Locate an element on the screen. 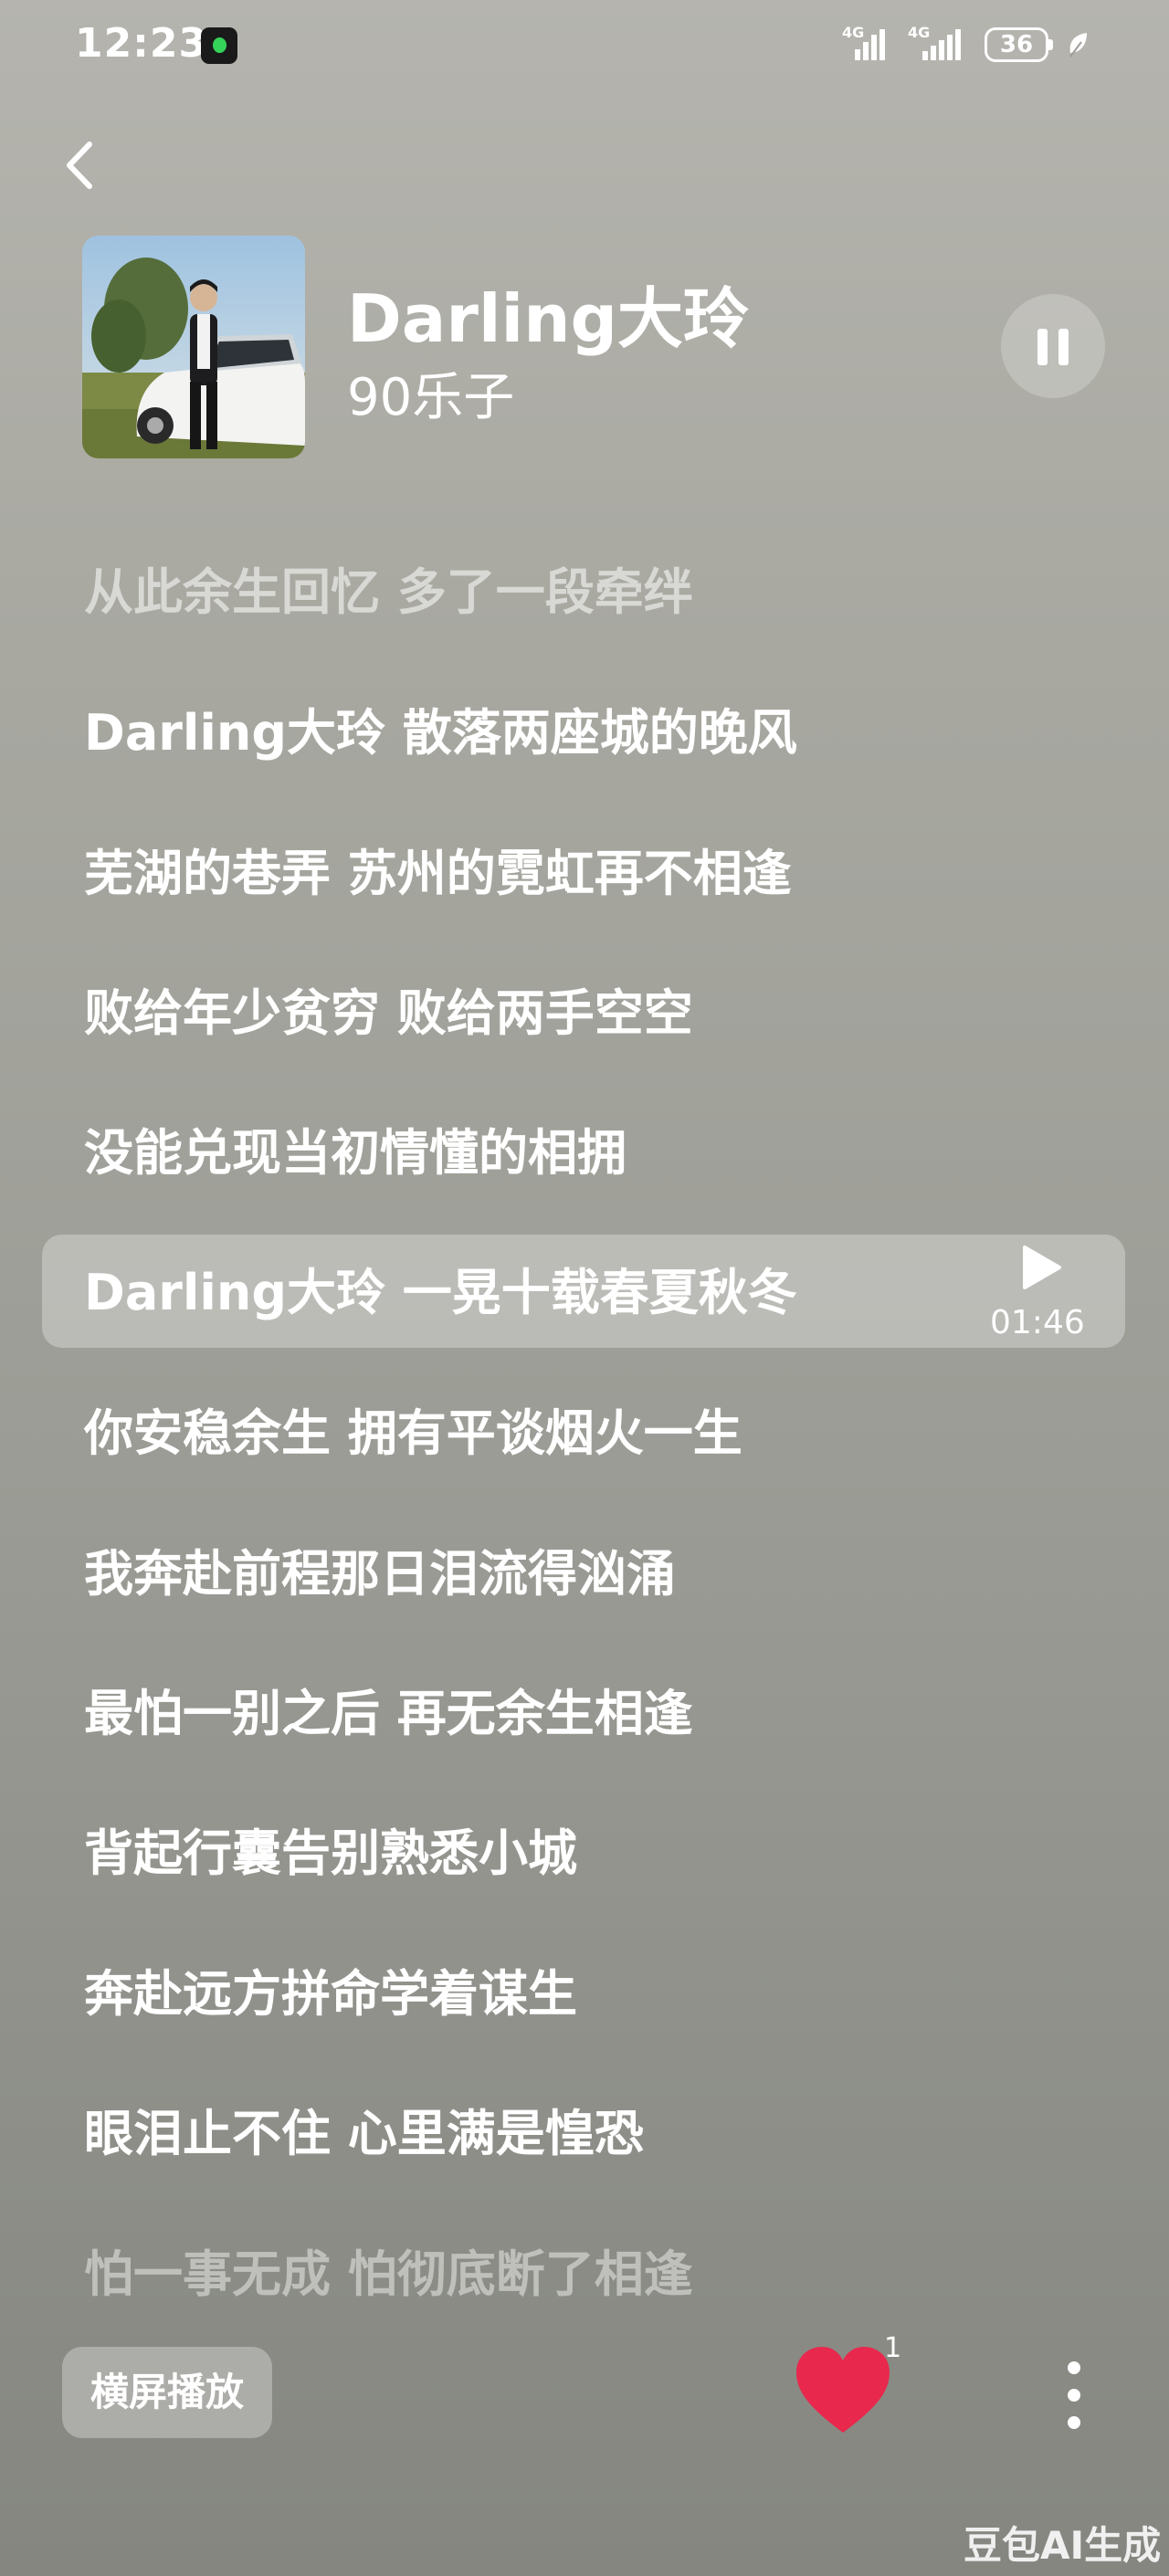 The height and width of the screenshot is (2576, 1169). heart-icon is located at coordinates (843, 2390).